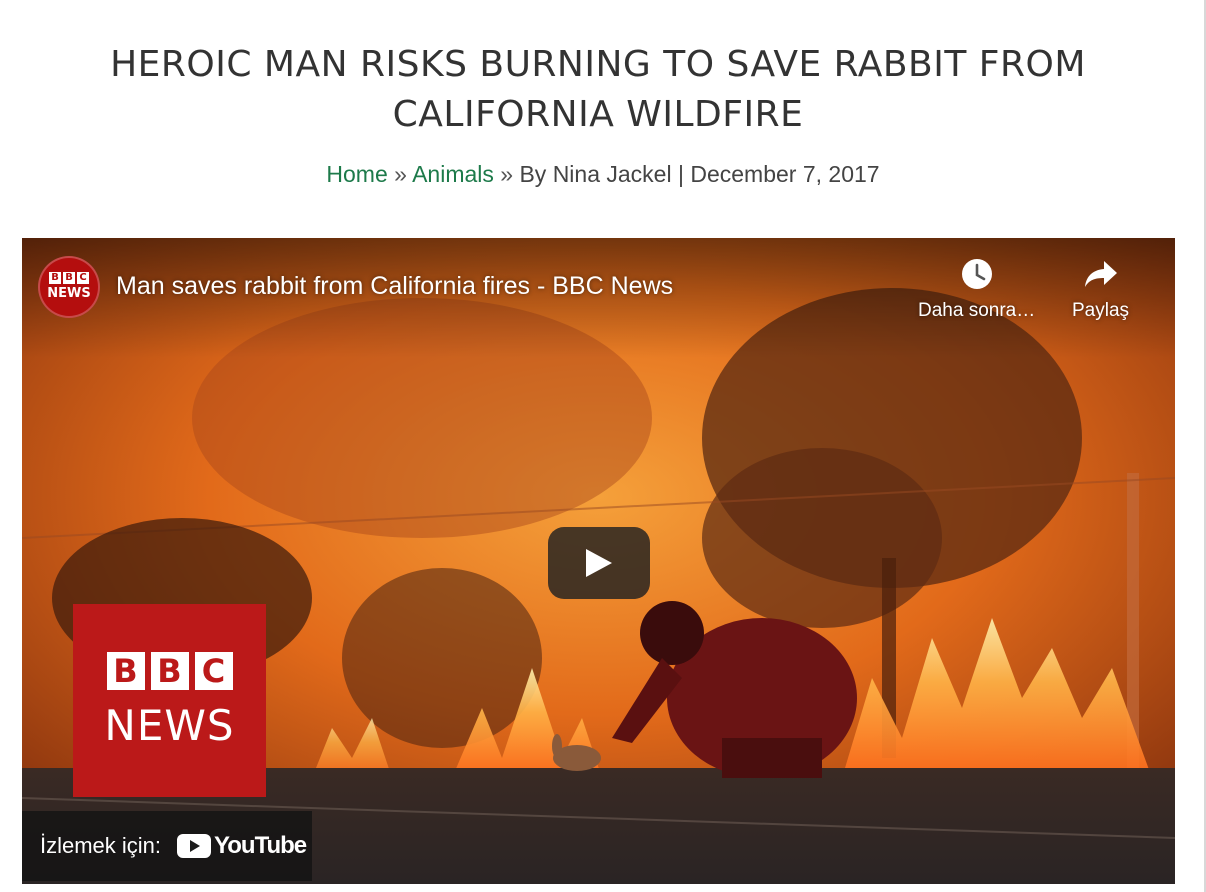 The width and height of the screenshot is (1206, 892). I want to click on channel-avatar-news: NEWS, so click(69, 293).